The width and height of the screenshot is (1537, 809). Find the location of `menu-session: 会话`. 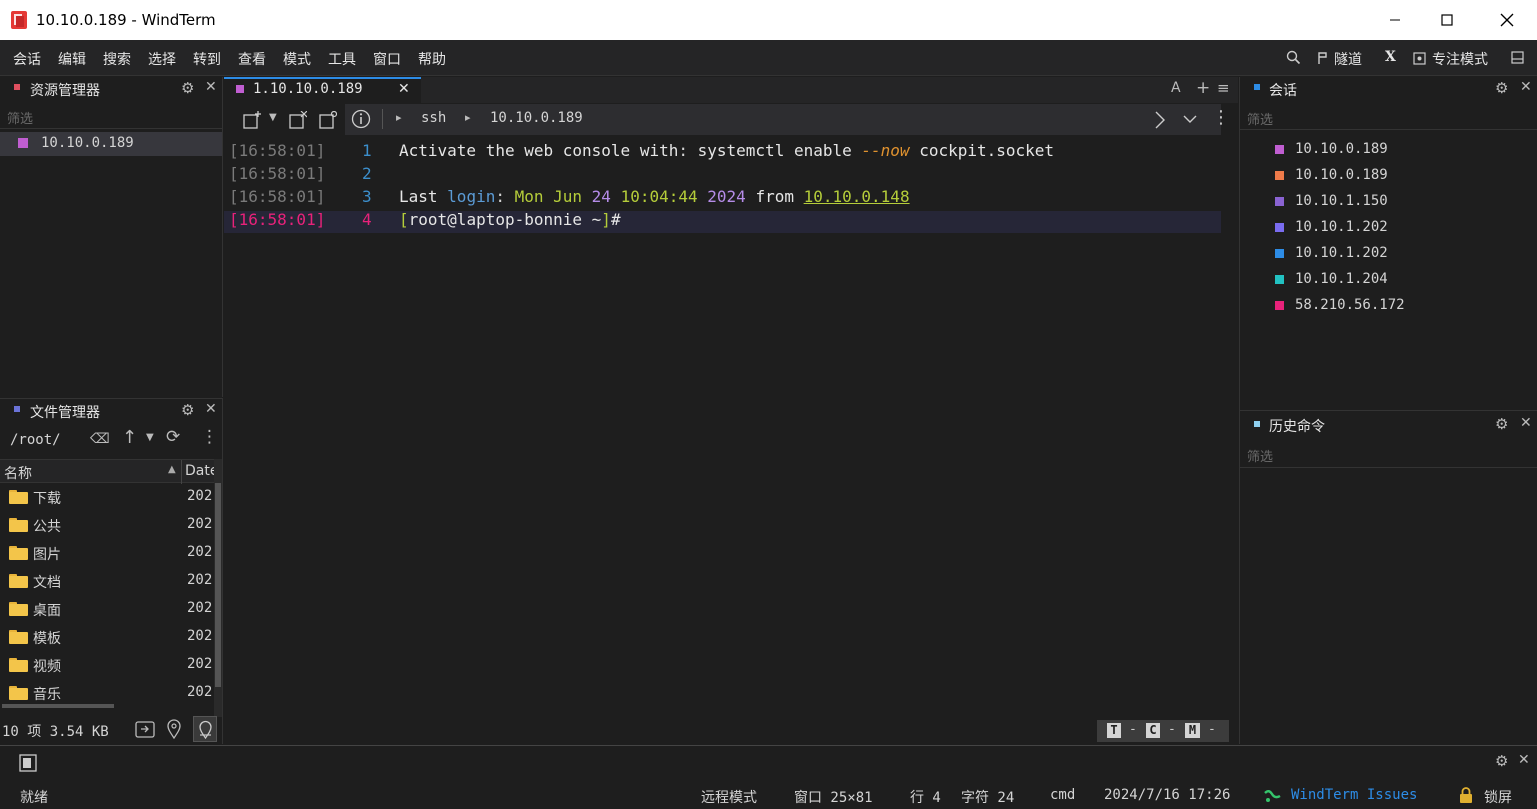

menu-session: 会话 is located at coordinates (27, 59).